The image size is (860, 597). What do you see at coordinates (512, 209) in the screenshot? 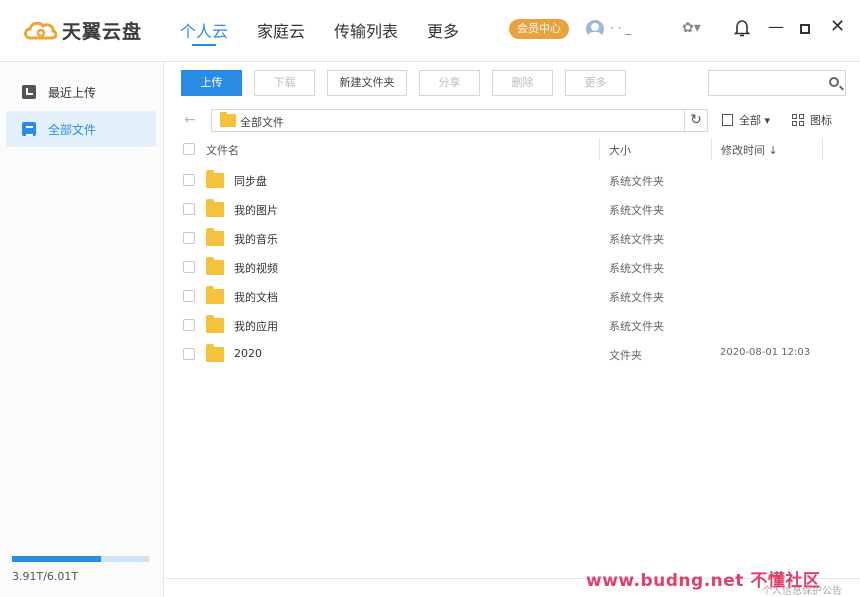
I see `table-row: 我的图片 系统文件夹` at bounding box center [512, 209].